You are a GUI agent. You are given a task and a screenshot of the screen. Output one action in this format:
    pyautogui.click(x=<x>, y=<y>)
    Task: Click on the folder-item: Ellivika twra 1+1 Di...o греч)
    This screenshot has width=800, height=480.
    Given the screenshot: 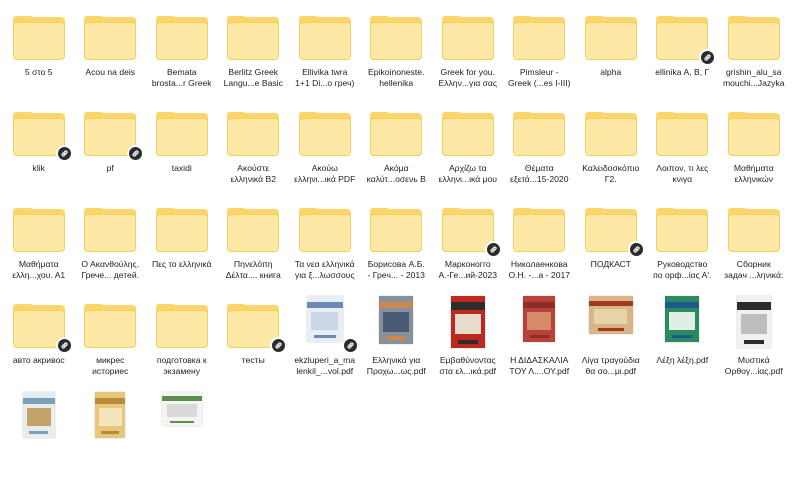 What is the action you would take?
    pyautogui.click(x=325, y=48)
    